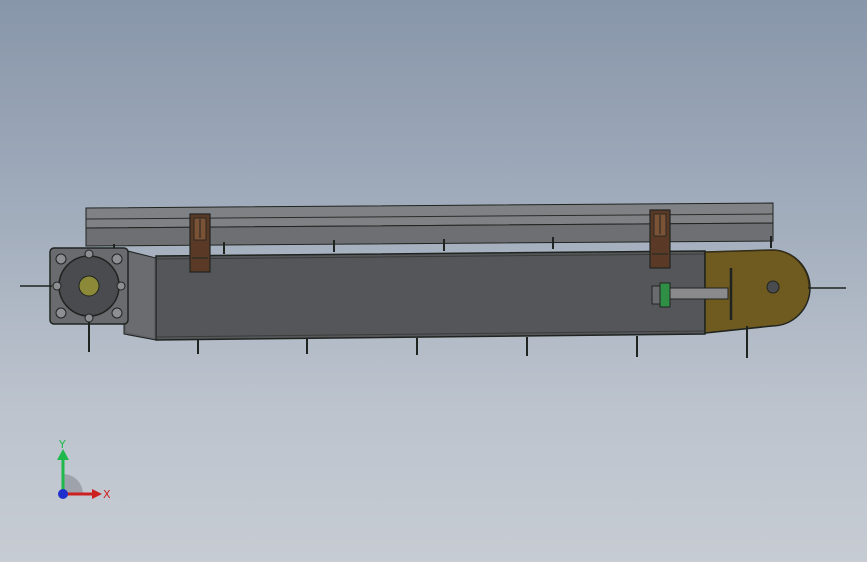  Describe the element at coordinates (63, 494) in the screenshot. I see `z-axis-dot` at that location.